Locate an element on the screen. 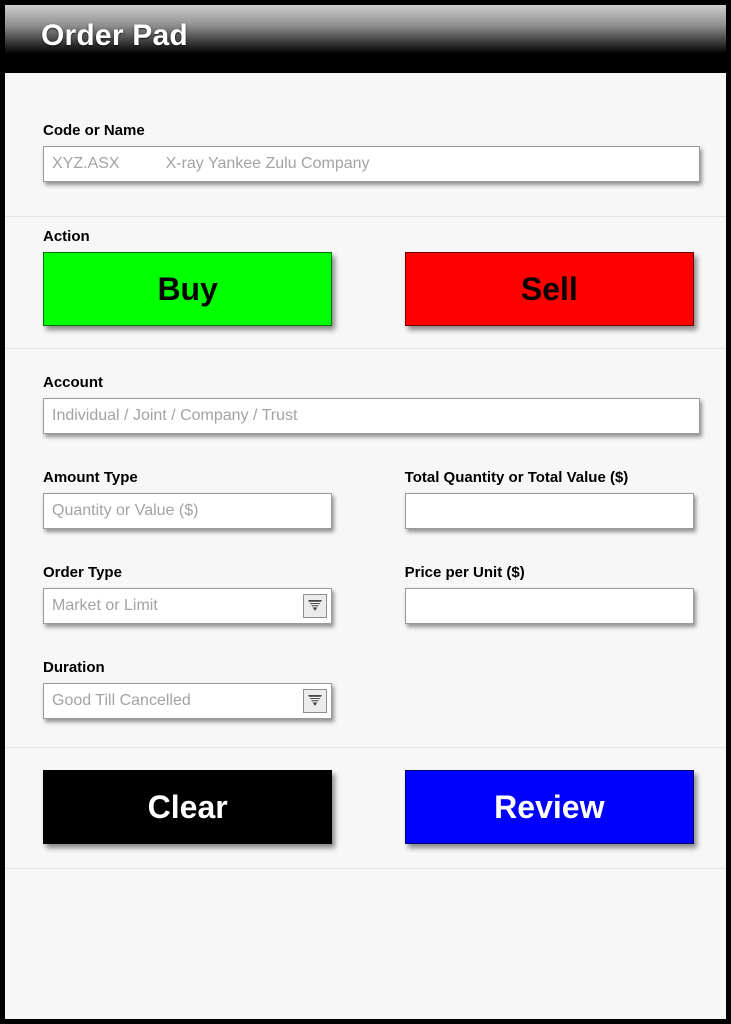 This screenshot has width=731, height=1024. order-type-label: Order Type is located at coordinates (82, 572).